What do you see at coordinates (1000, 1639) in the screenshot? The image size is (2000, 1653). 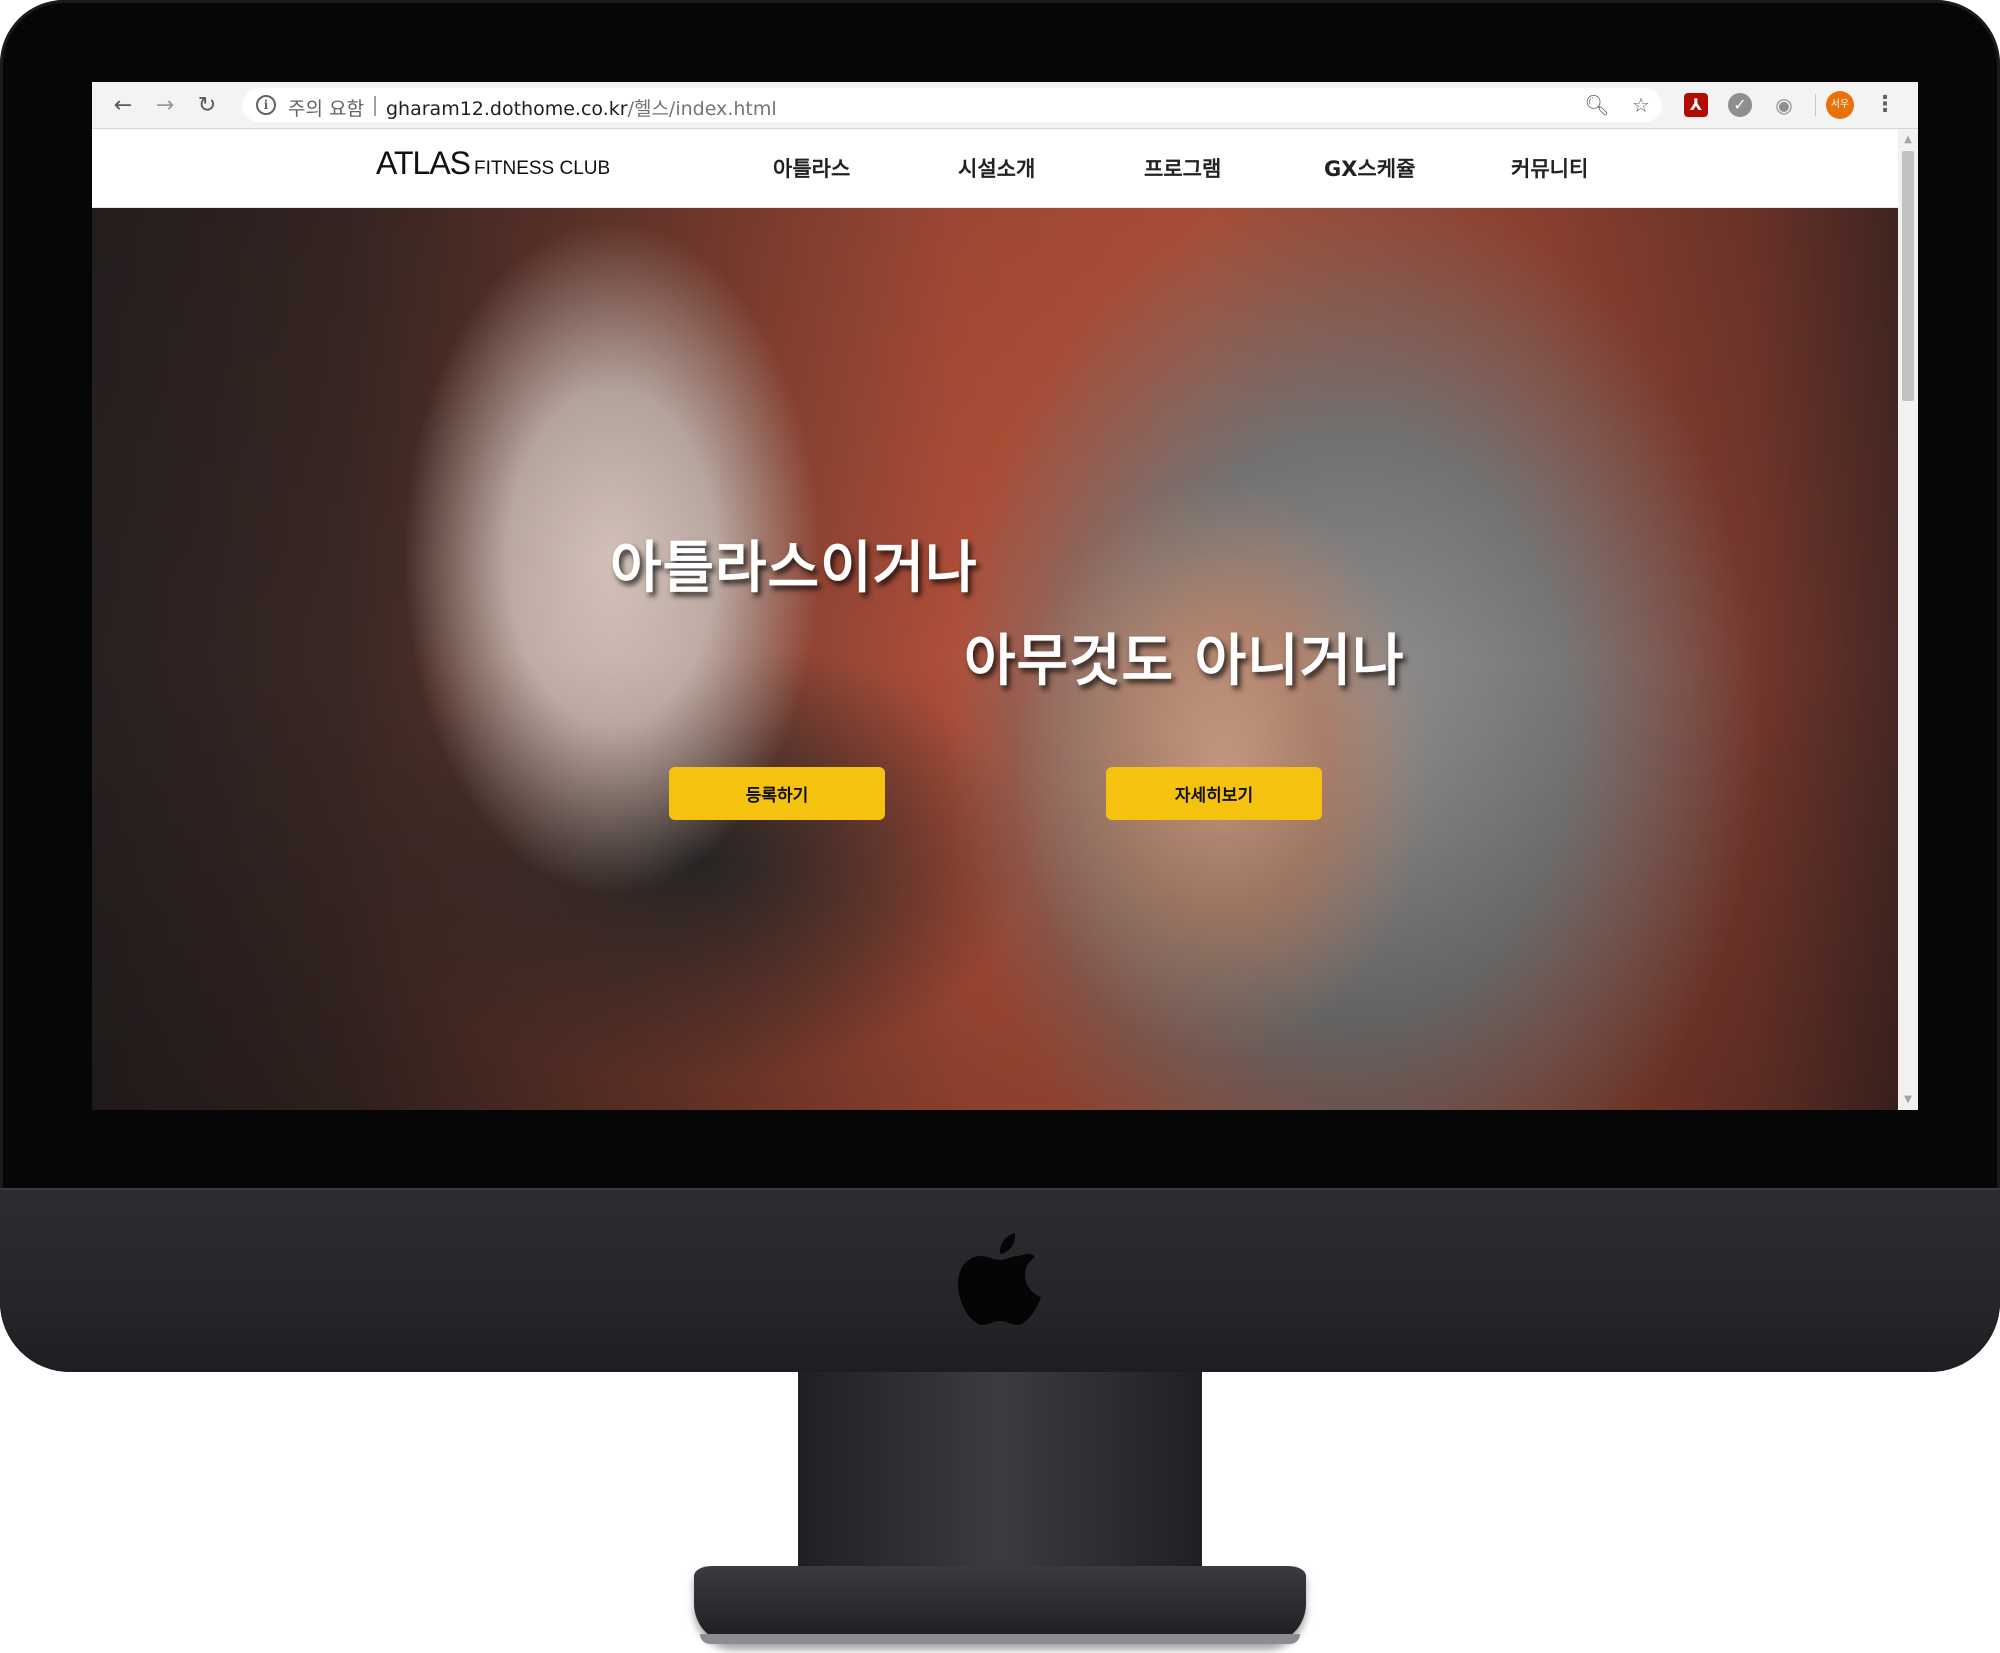 I see `imac-stand-rim` at bounding box center [1000, 1639].